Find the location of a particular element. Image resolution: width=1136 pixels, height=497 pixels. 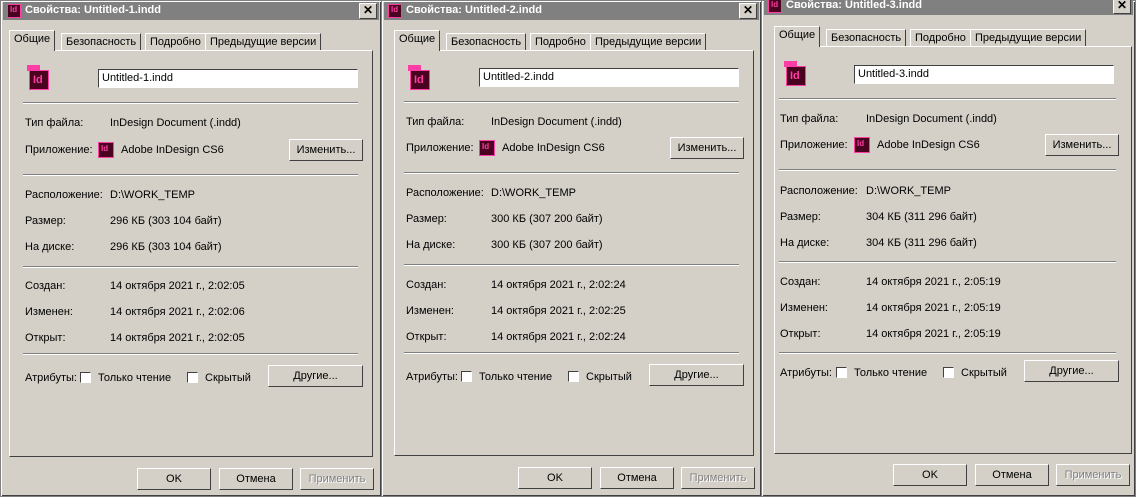

disk-size-label: На диске: is located at coordinates (805, 243).